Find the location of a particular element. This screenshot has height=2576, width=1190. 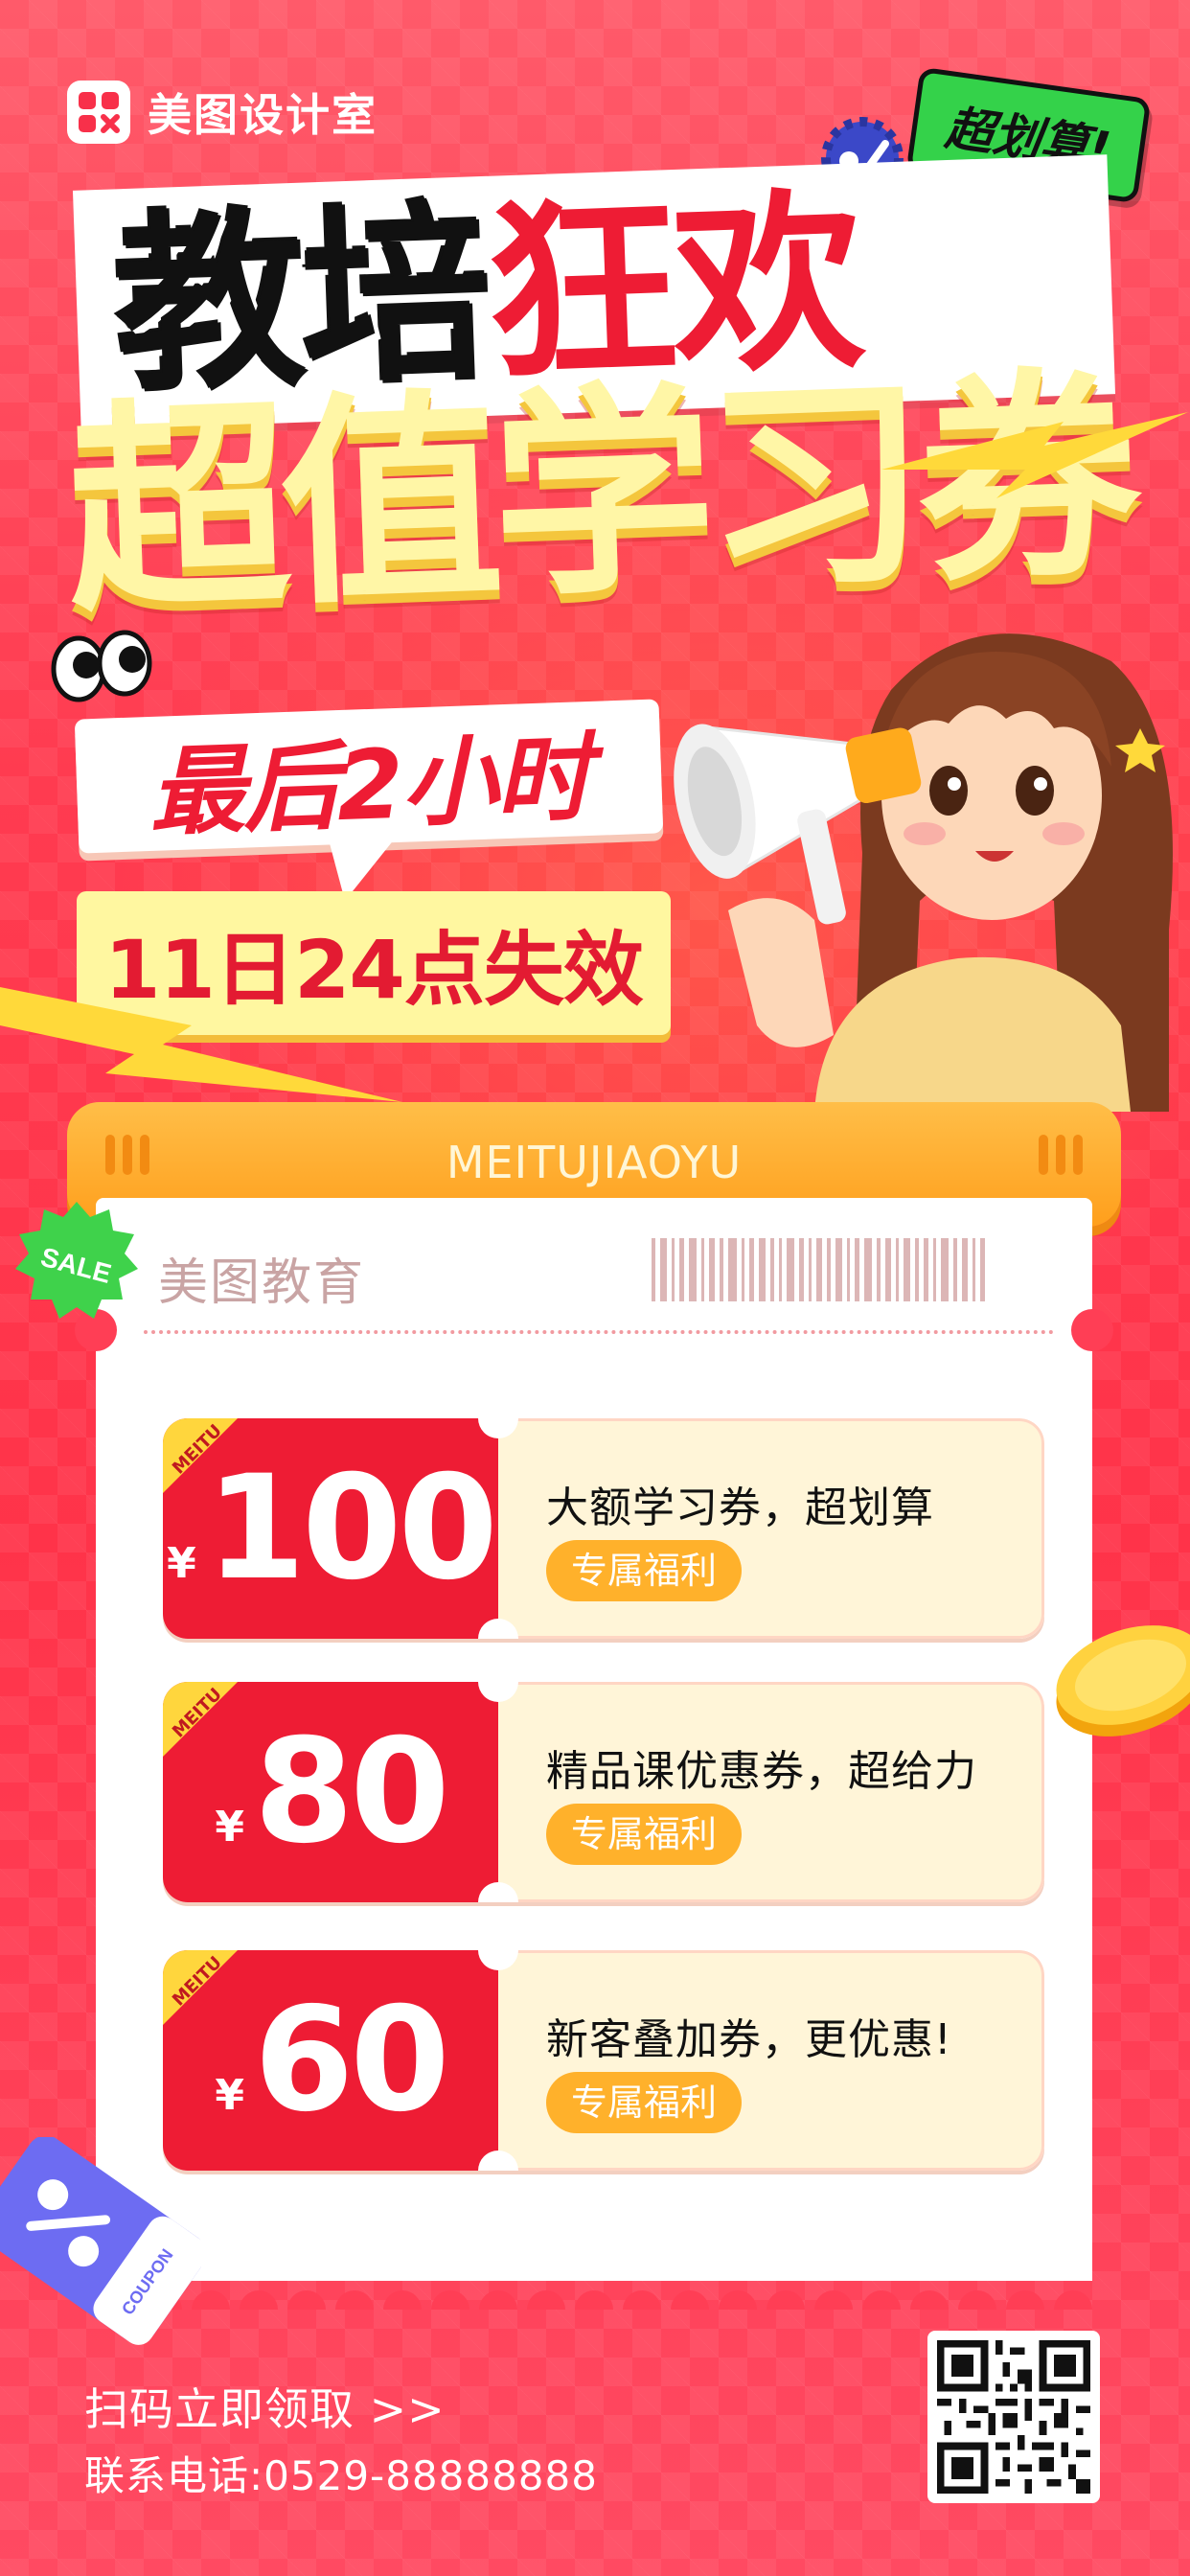

ticket-scalloped-edge is located at coordinates (594, 2281).